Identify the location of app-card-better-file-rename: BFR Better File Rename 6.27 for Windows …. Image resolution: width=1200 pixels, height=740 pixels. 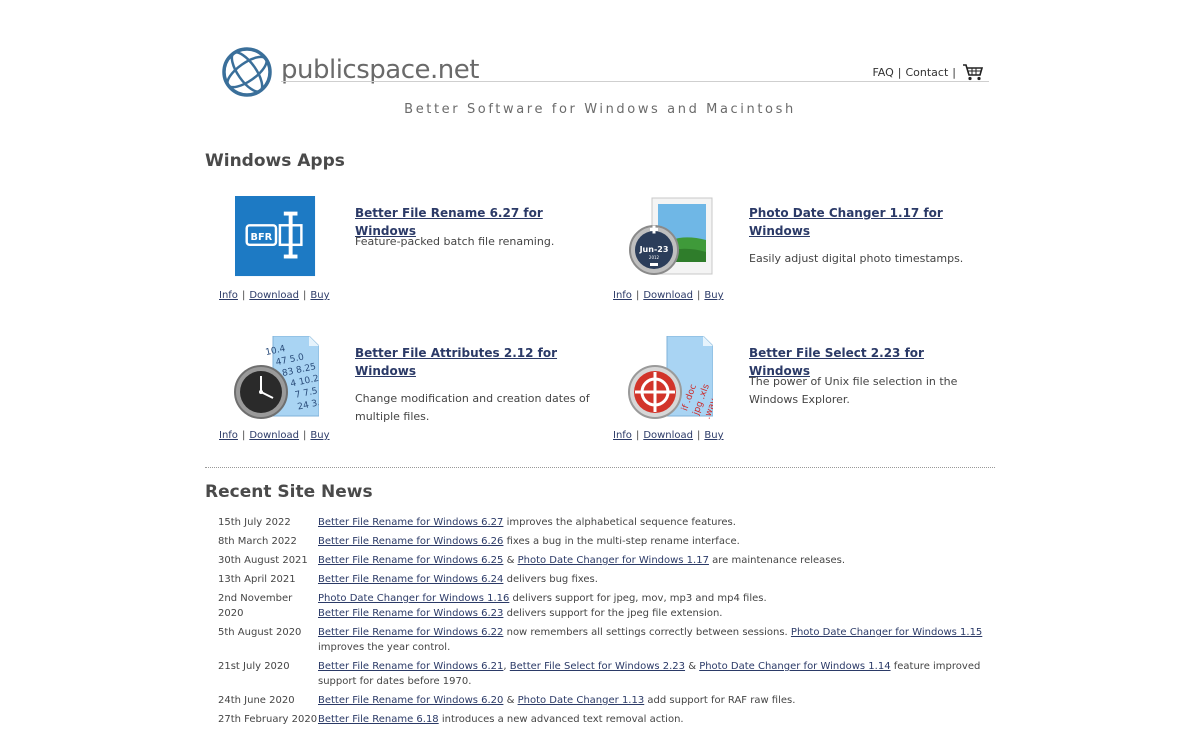
(405, 256).